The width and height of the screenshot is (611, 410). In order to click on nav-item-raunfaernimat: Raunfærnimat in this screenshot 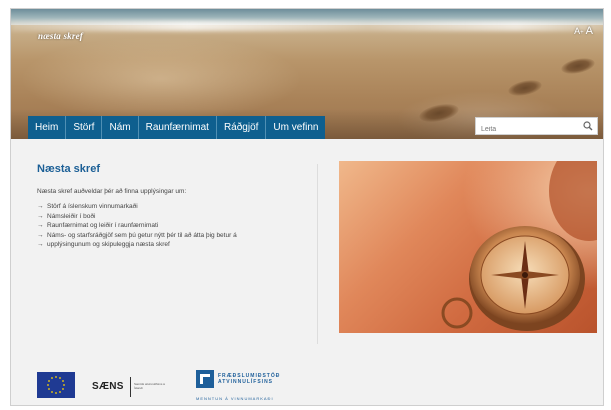, I will do `click(177, 127)`.